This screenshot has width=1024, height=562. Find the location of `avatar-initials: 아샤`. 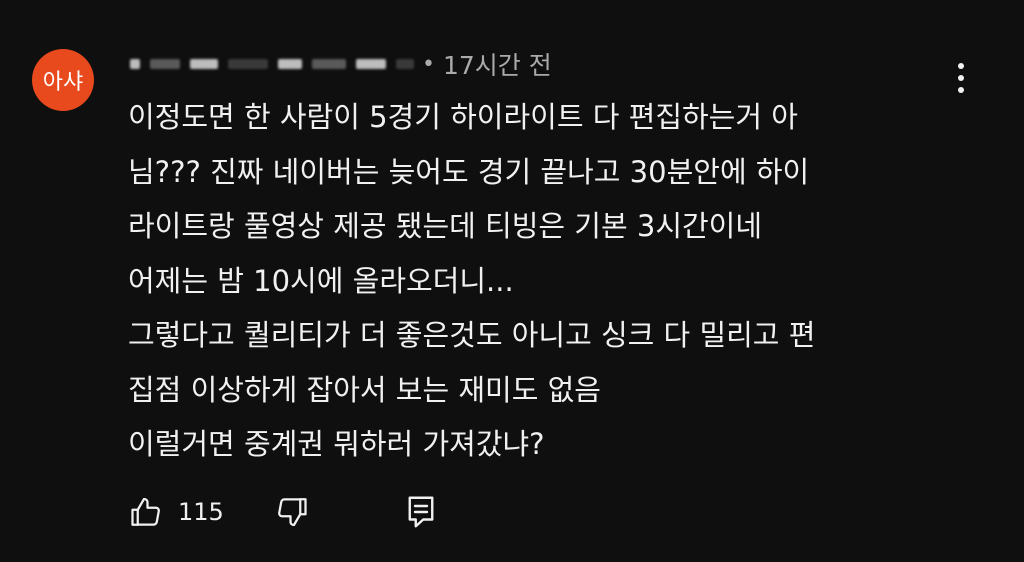

avatar-initials: 아샤 is located at coordinates (63, 82).